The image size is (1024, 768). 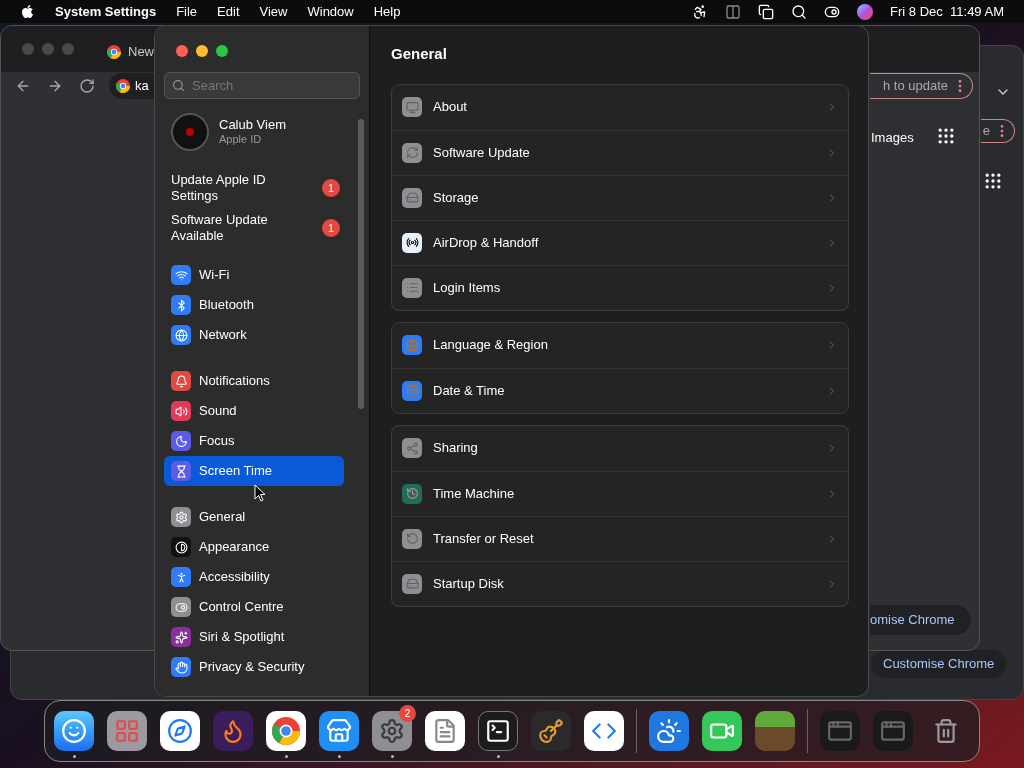 What do you see at coordinates (604, 731) in the screenshot?
I see `code-icon` at bounding box center [604, 731].